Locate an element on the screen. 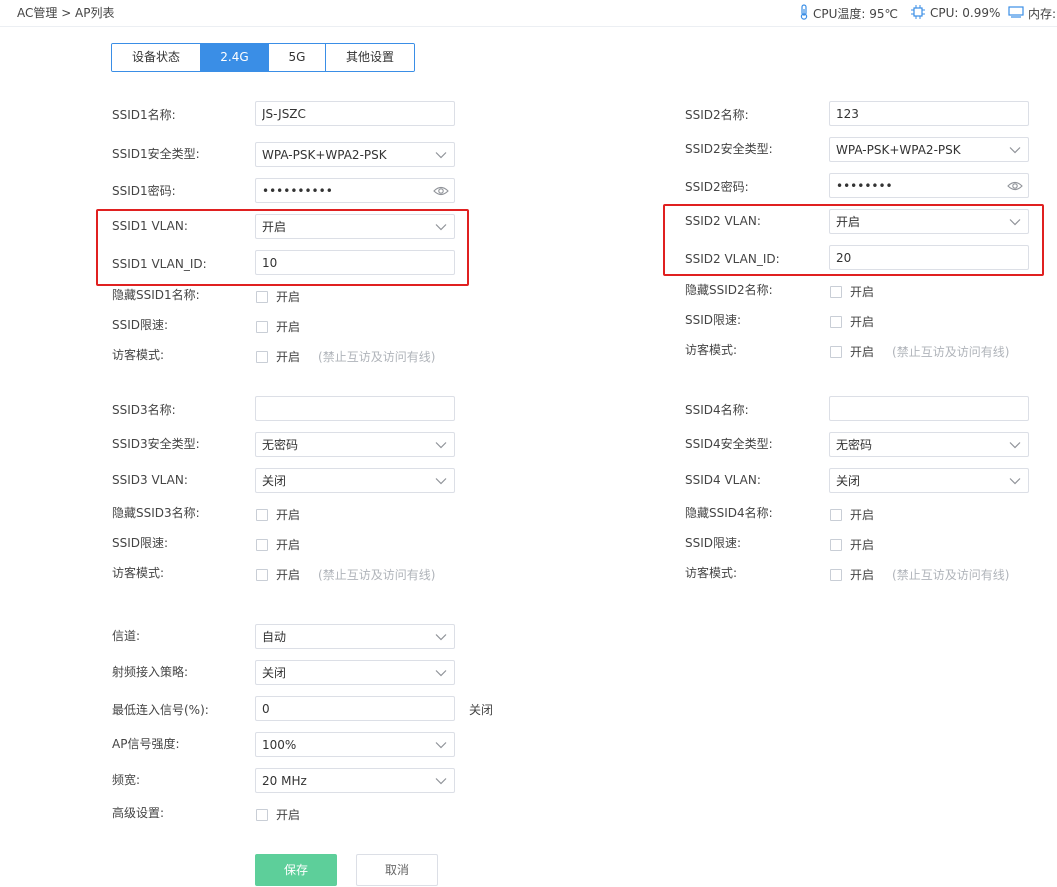  ssid3-guest-checkbox: 开启 (禁止互访及访问有线) is located at coordinates (345, 574).